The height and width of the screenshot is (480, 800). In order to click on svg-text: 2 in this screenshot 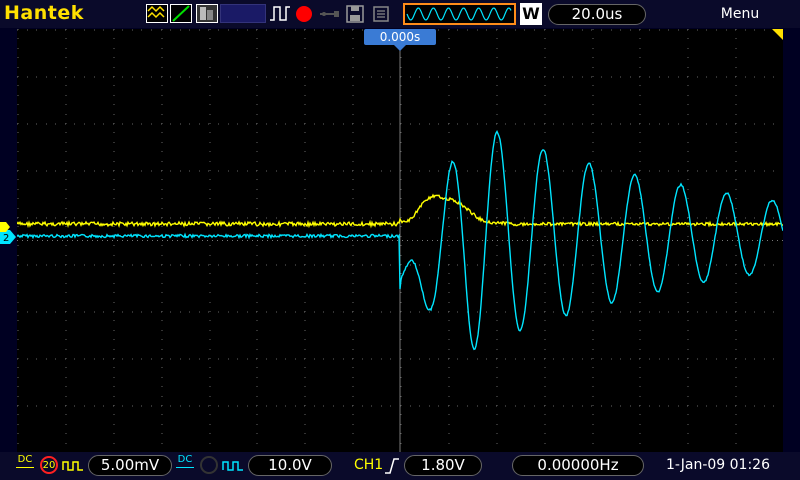, I will do `click(6, 238)`.